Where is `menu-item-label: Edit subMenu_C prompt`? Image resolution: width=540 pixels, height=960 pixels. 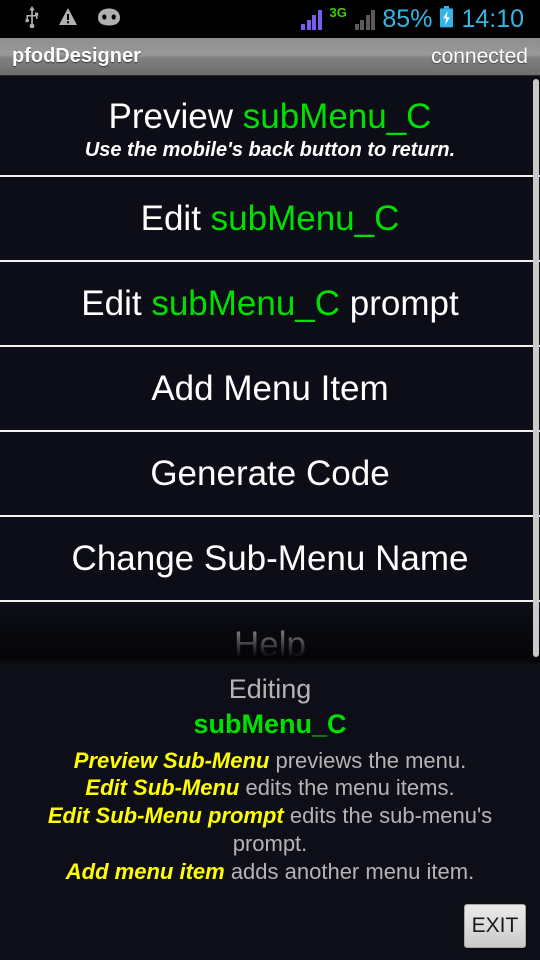
menu-item-label: Edit subMenu_C prompt is located at coordinates (270, 303).